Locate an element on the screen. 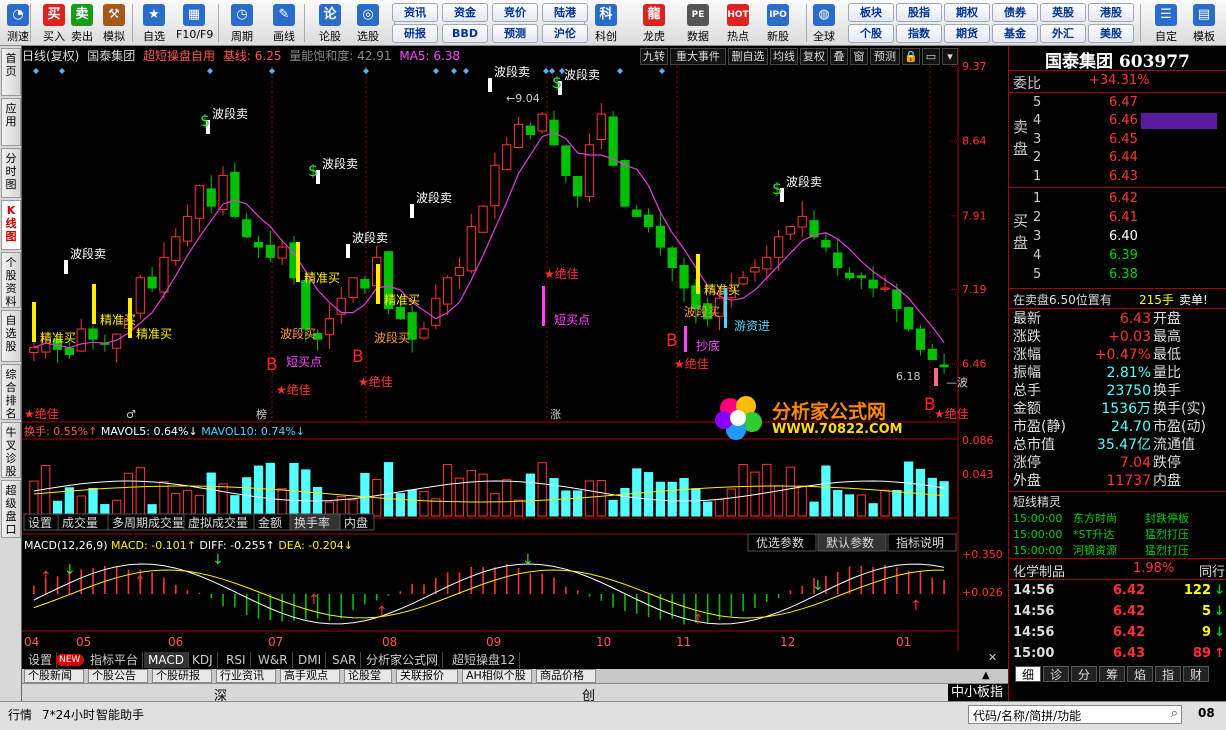  indicator-tab-6: W&R is located at coordinates (273, 660).